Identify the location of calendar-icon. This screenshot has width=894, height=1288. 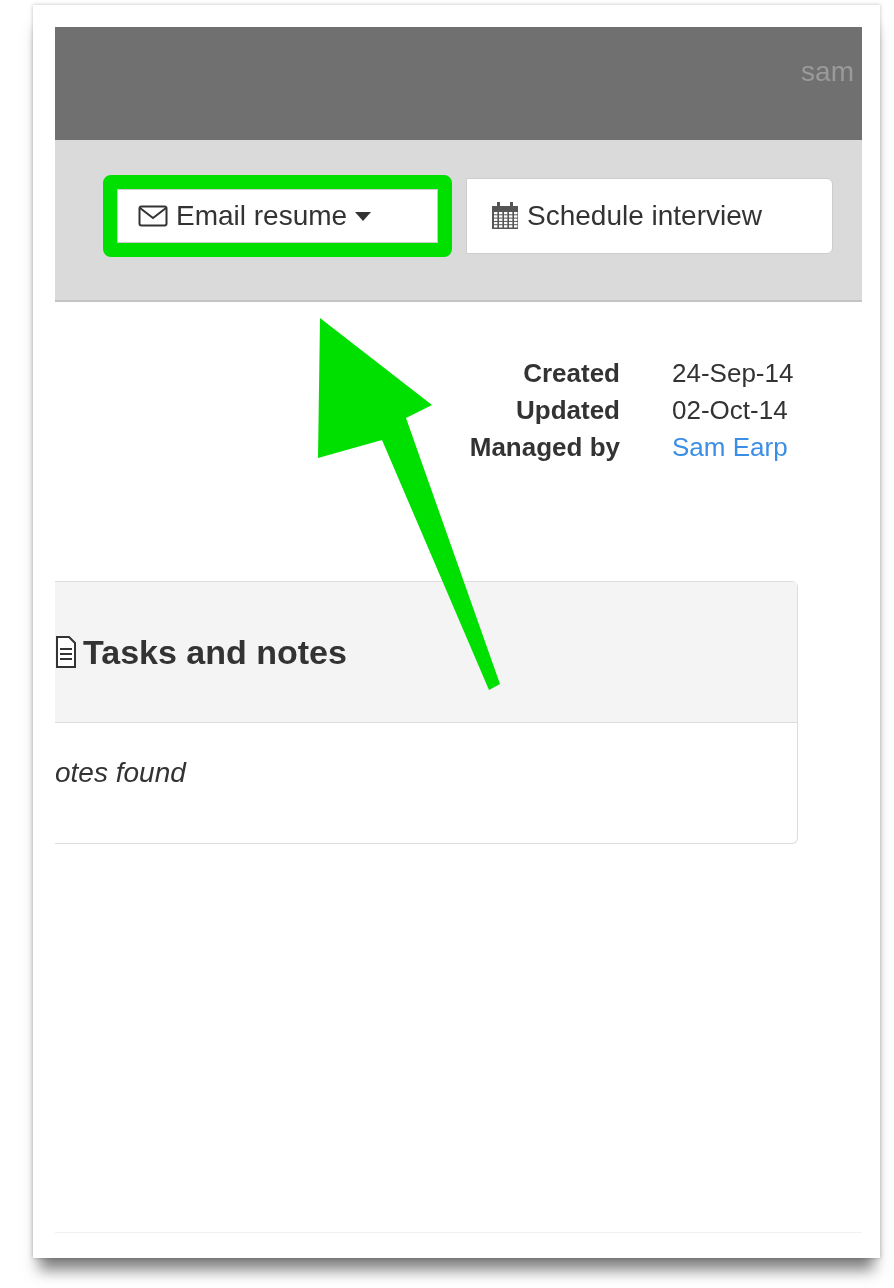
(505, 216).